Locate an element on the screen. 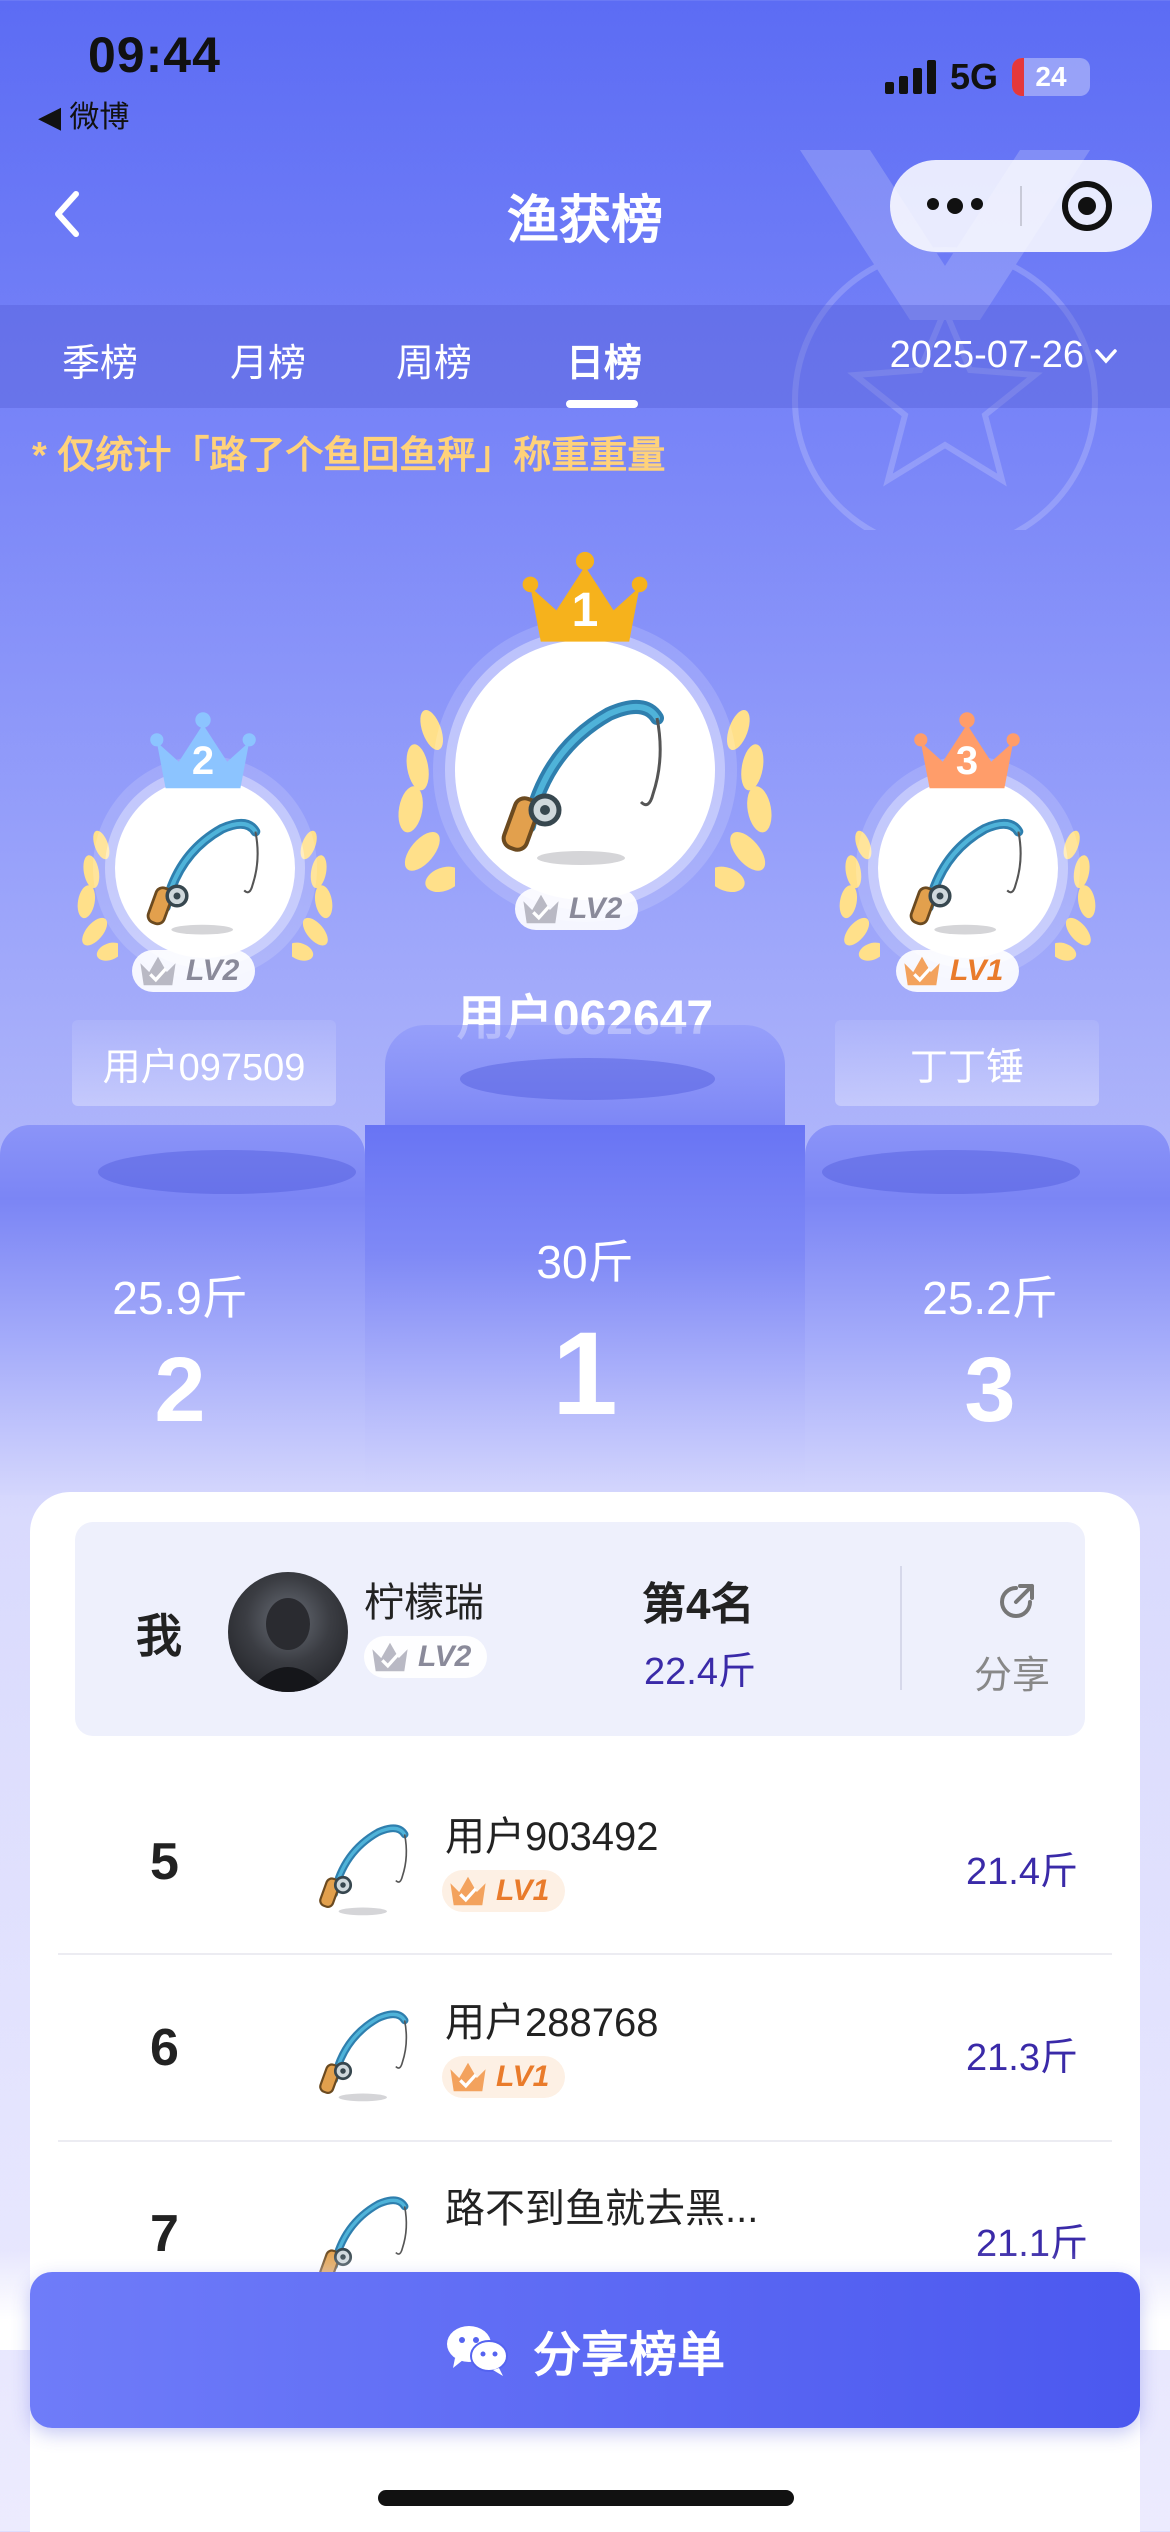  my-rank: 第4名 is located at coordinates (698, 1604).